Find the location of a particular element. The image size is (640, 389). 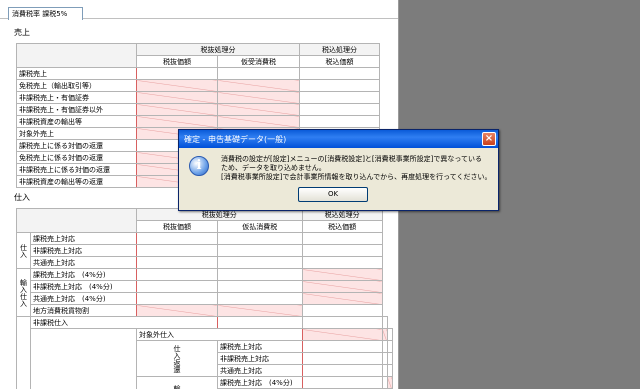

dialog-title: 確定 - 申告基礎データ(一般) is located at coordinates (235, 139).